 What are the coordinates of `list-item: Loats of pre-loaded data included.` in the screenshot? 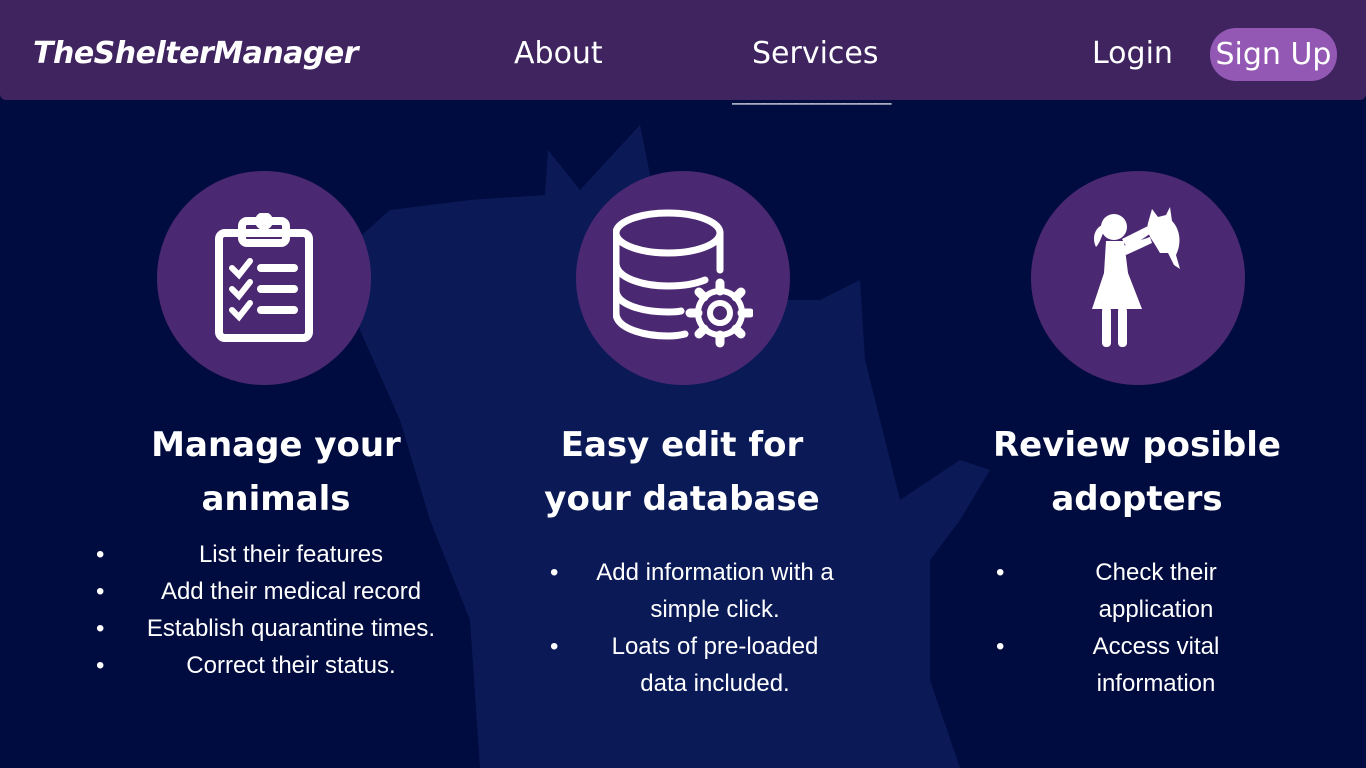 It's located at (700, 665).